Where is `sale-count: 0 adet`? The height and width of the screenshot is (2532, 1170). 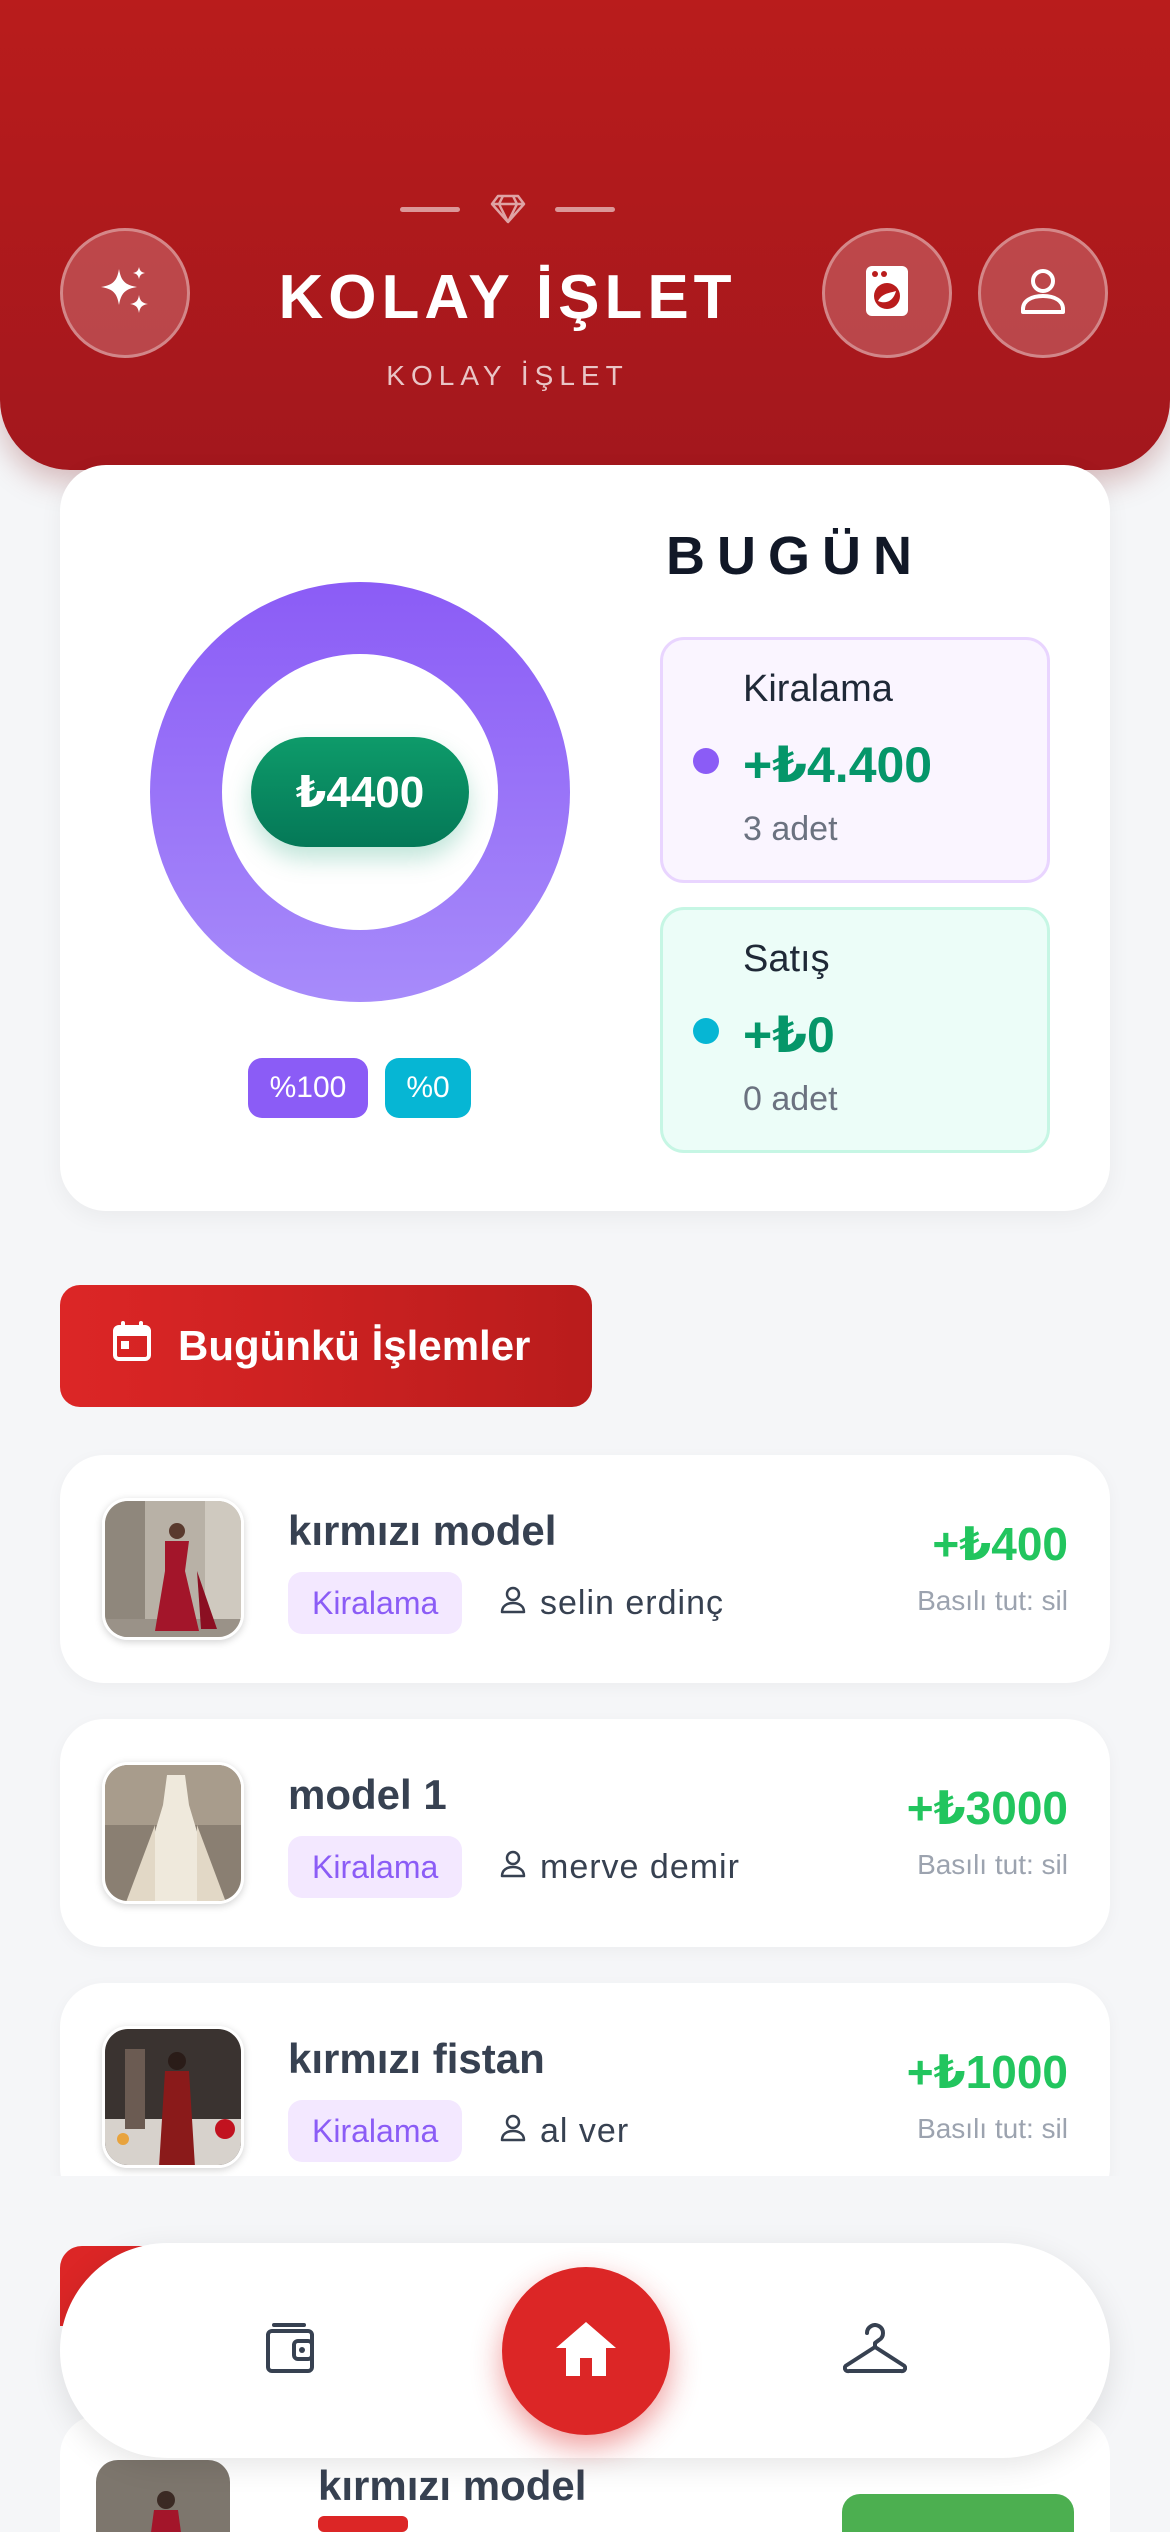 sale-count: 0 adet is located at coordinates (790, 1099).